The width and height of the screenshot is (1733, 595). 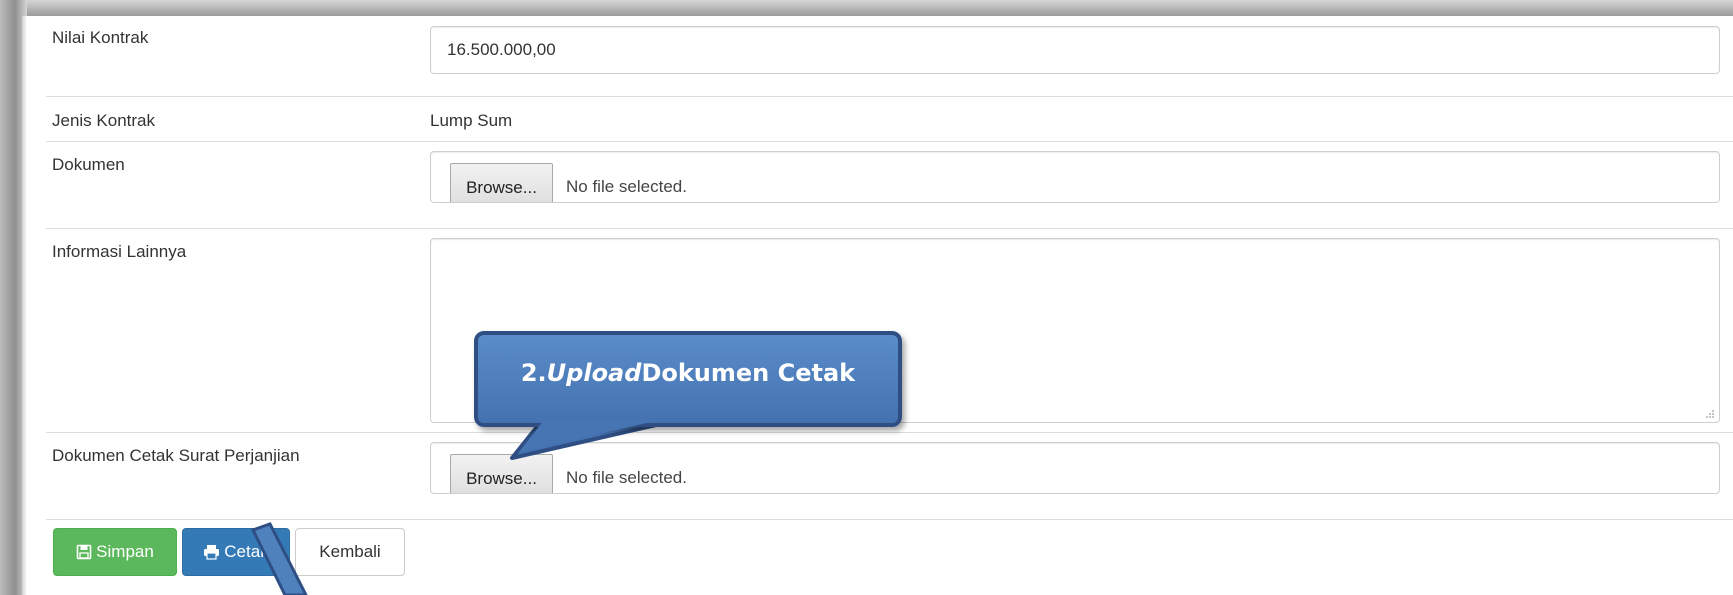 I want to click on annotation-callout: 2. Upload Dokumen Cetak, so click(x=688, y=379).